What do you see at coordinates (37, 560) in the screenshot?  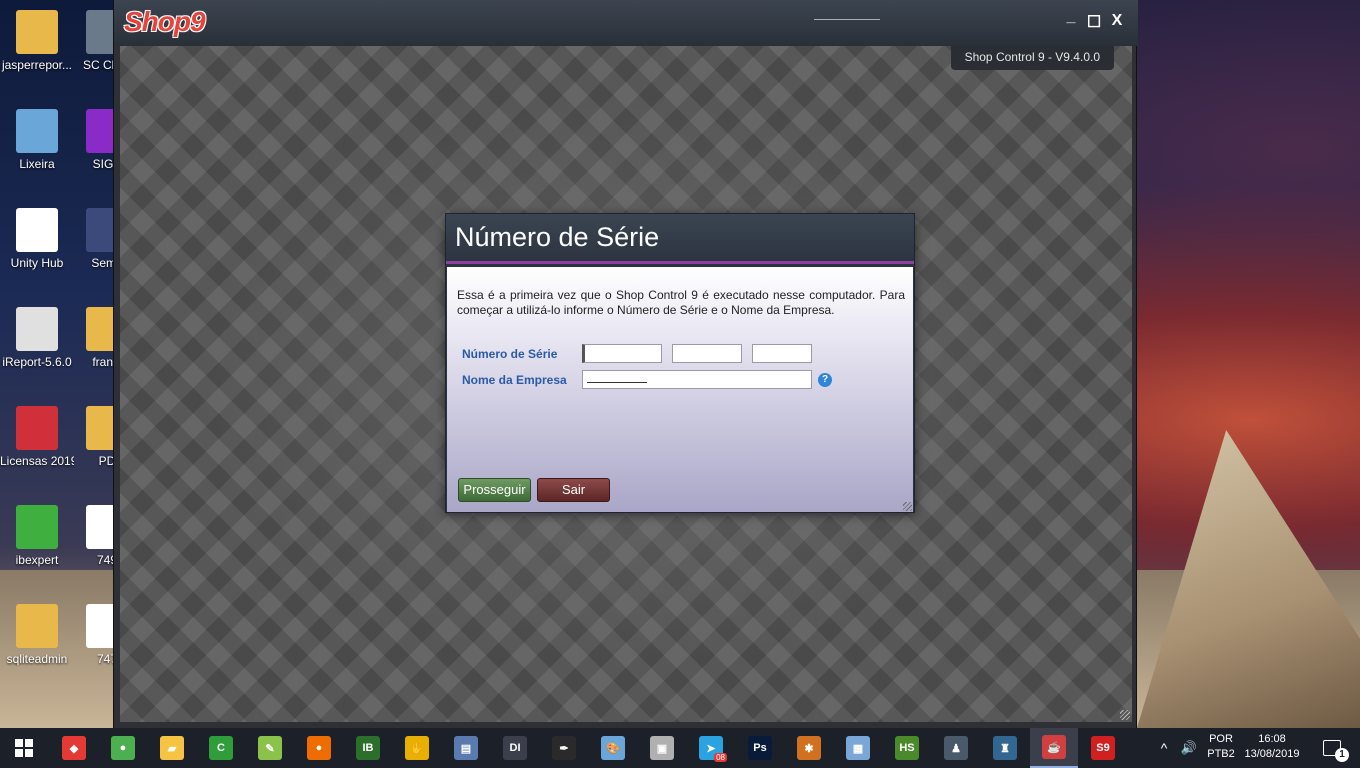 I see `desktop-icon-label: ibexpert` at bounding box center [37, 560].